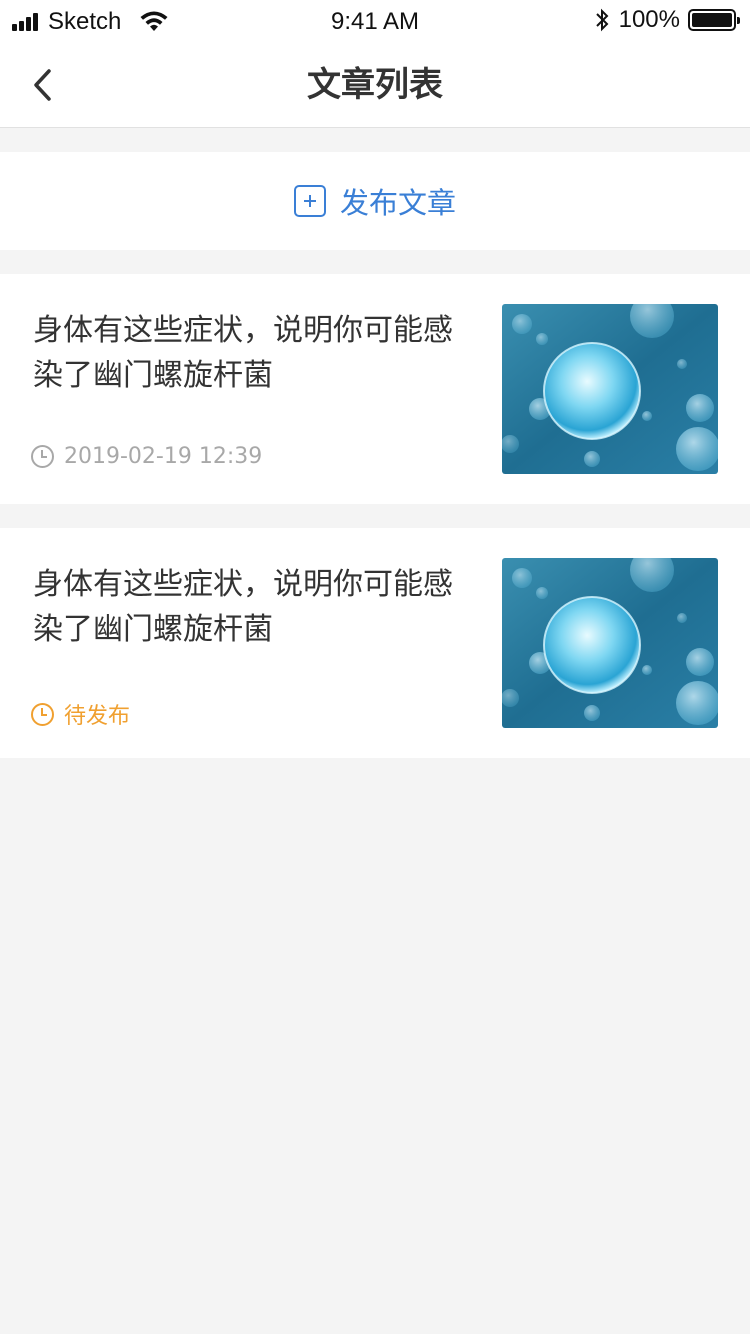 This screenshot has height=1334, width=750. I want to click on article-meta: 2019-02-19 12:39, so click(146, 456).